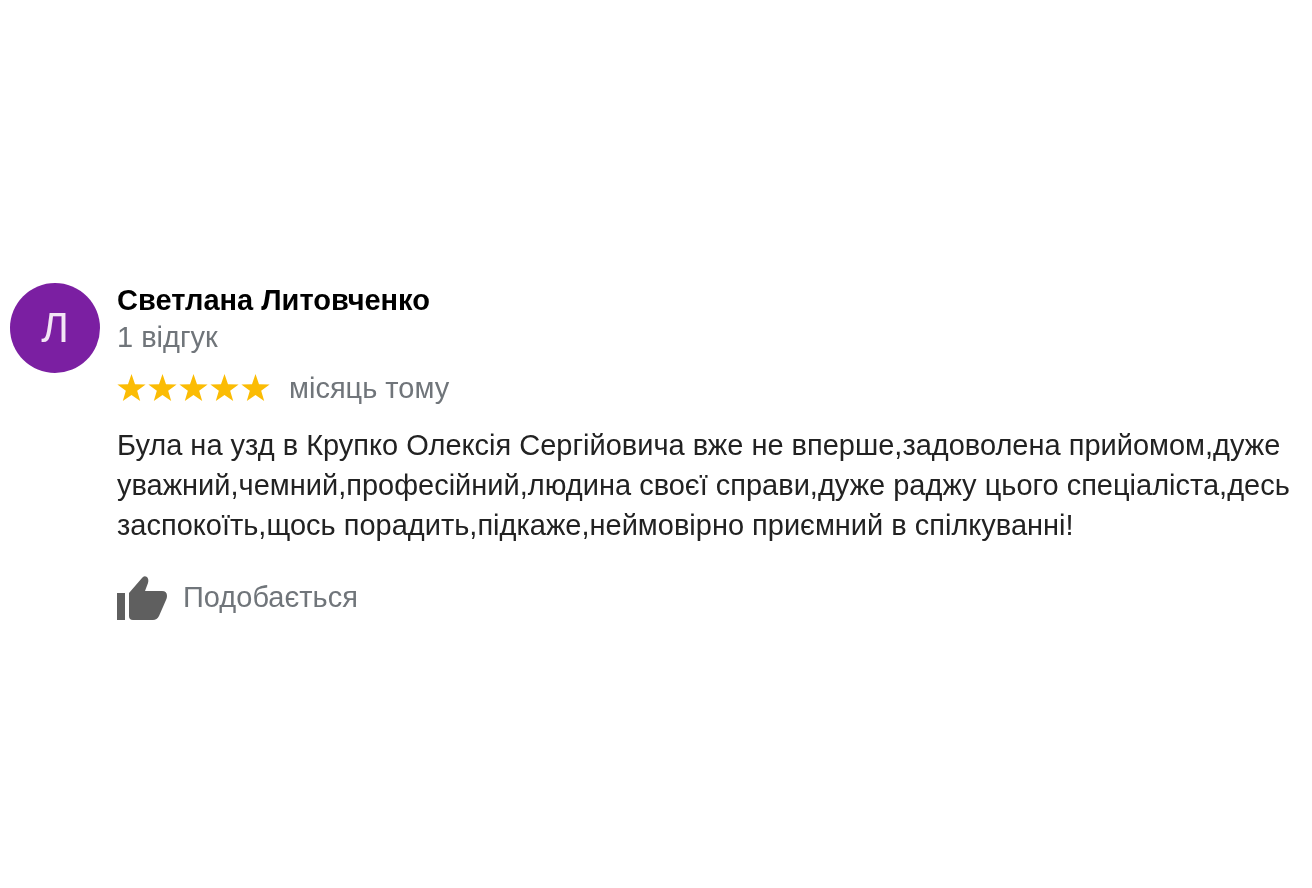 The height and width of the screenshot is (888, 1312). Describe the element at coordinates (55, 328) in the screenshot. I see `avatar: Л` at that location.